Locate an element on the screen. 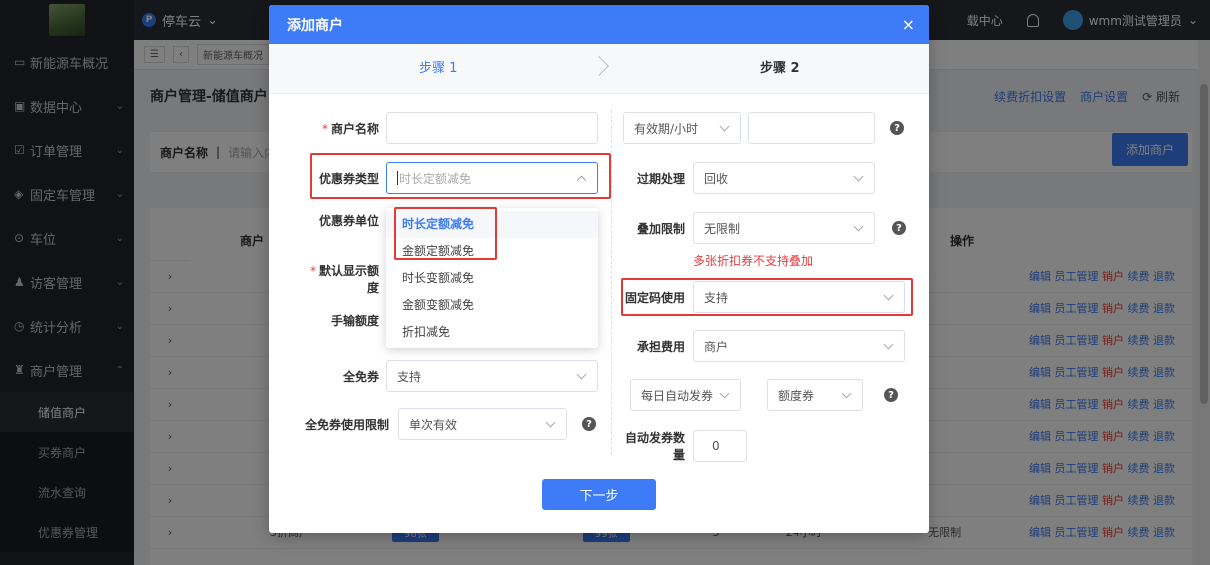 This screenshot has width=1210, height=565. merchant-name-row: * 商户名称 is located at coordinates (448, 128).